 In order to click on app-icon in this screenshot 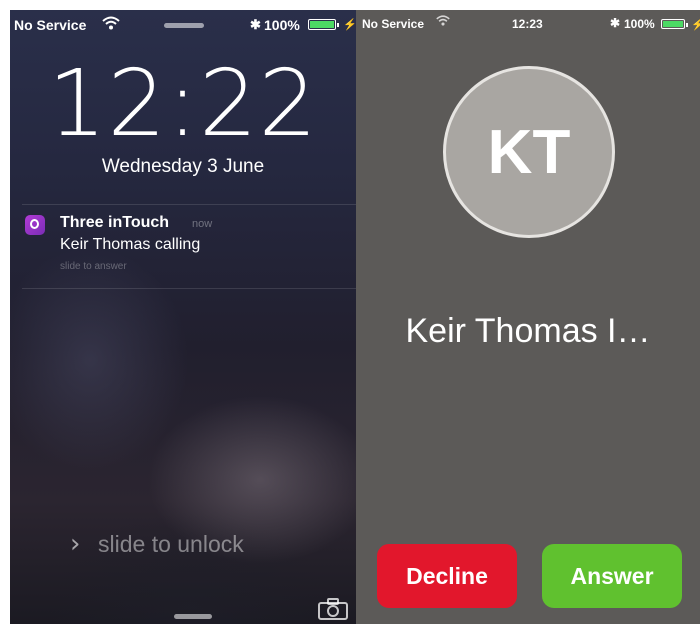, I will do `click(35, 225)`.